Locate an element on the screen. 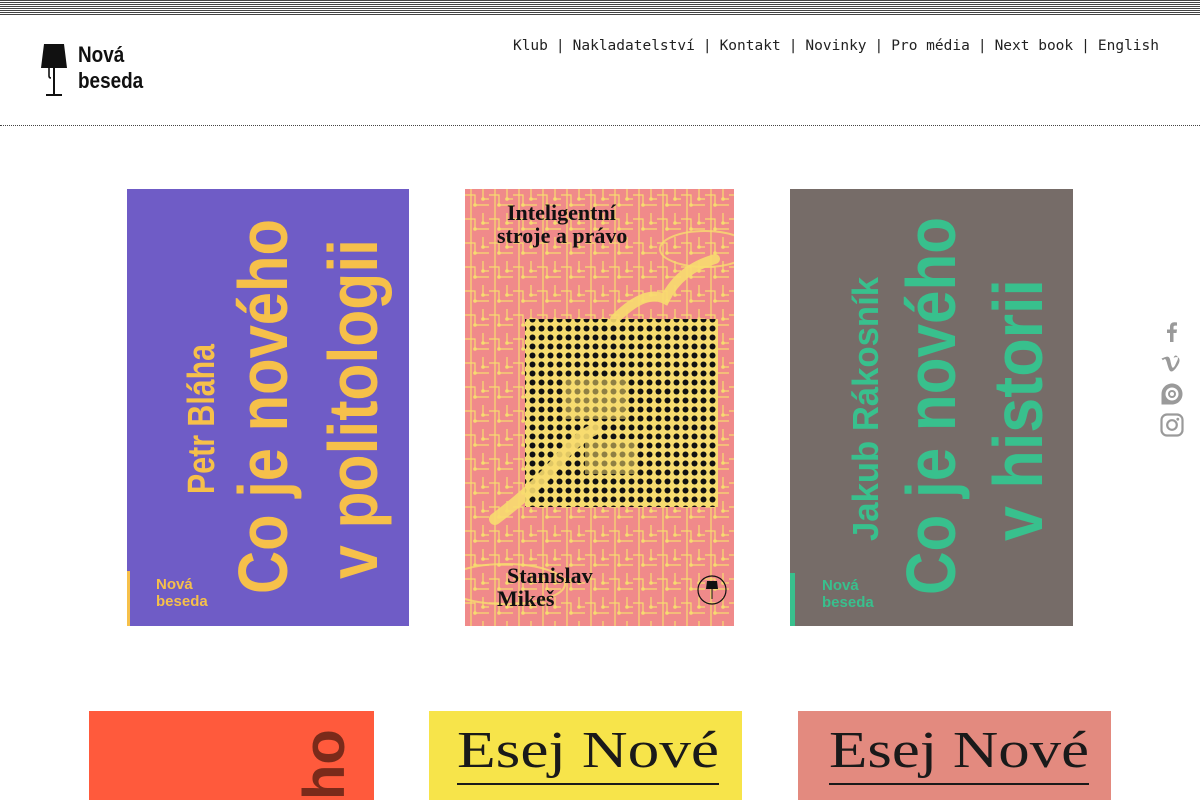 The width and height of the screenshot is (1200, 800). book-cover-art: ho n is located at coordinates (231, 755).